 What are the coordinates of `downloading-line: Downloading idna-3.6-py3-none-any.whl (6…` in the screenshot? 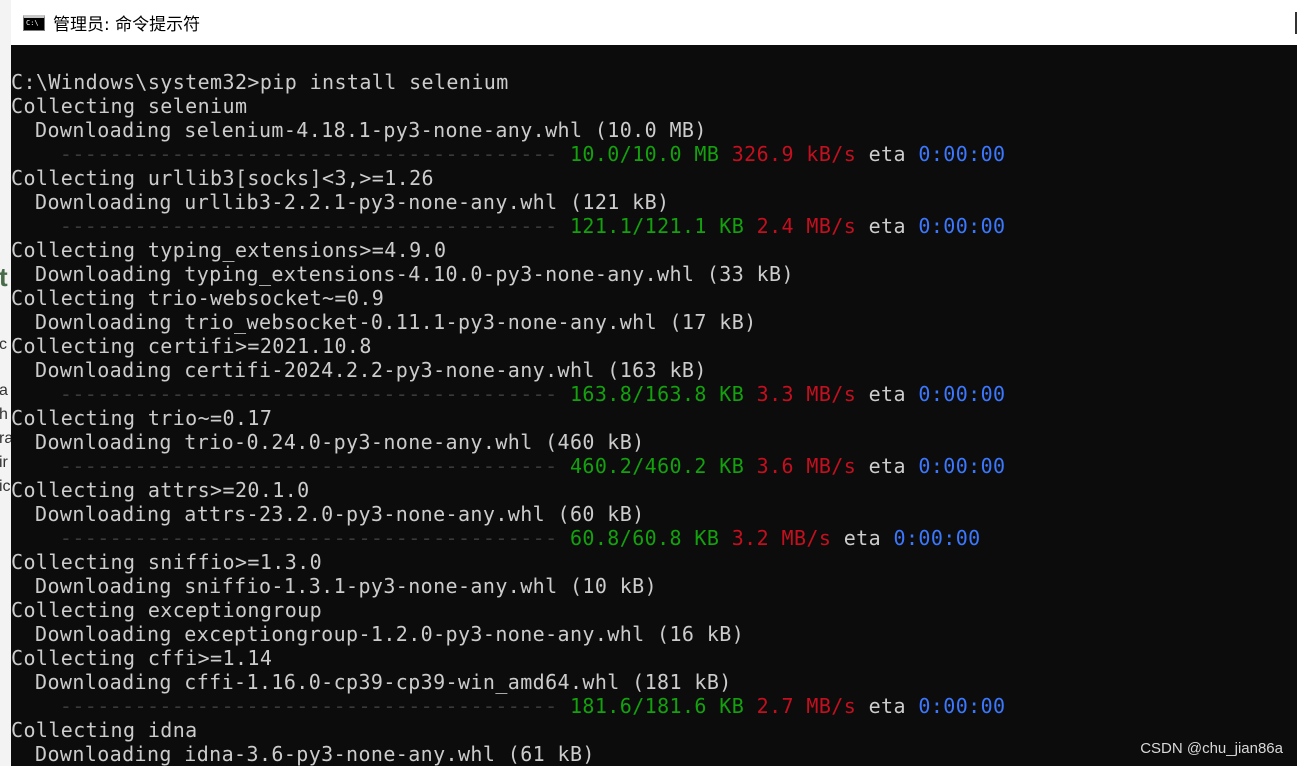 It's located at (315, 754).